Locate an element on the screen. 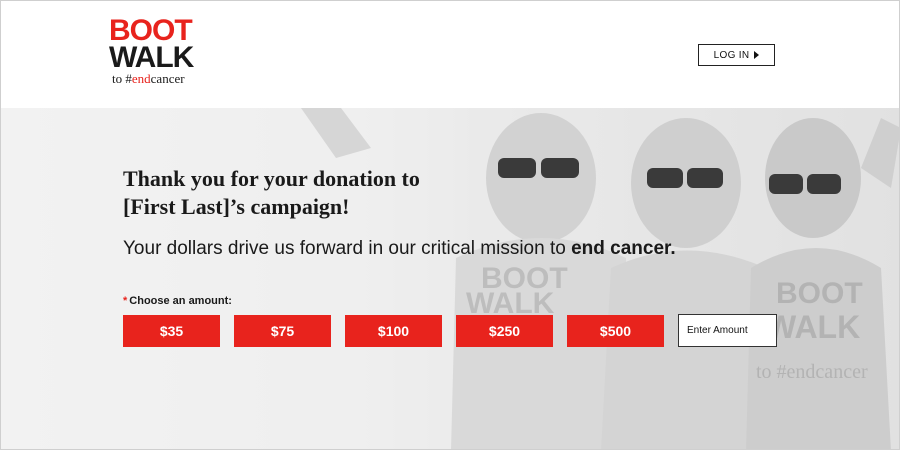 The width and height of the screenshot is (900, 450). custom-amount-input is located at coordinates (727, 330).